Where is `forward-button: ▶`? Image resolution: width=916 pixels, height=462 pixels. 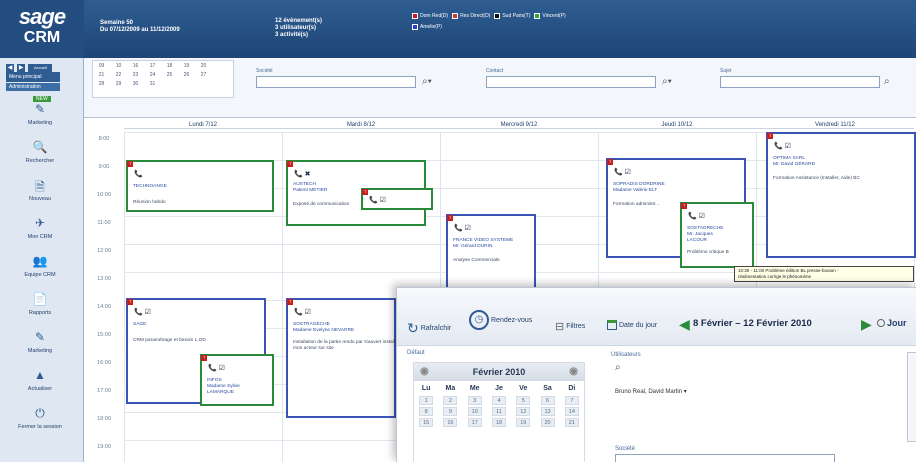 forward-button: ▶ is located at coordinates (21, 68).